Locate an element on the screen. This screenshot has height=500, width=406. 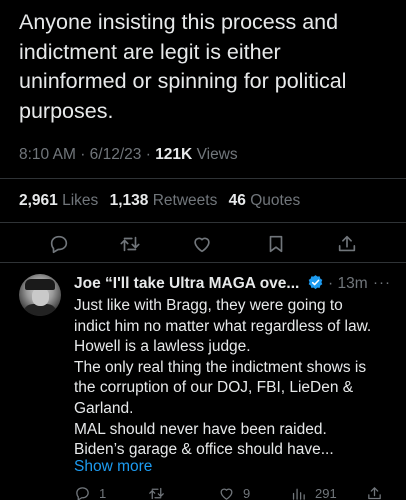
views-icon is located at coordinates (298, 494).